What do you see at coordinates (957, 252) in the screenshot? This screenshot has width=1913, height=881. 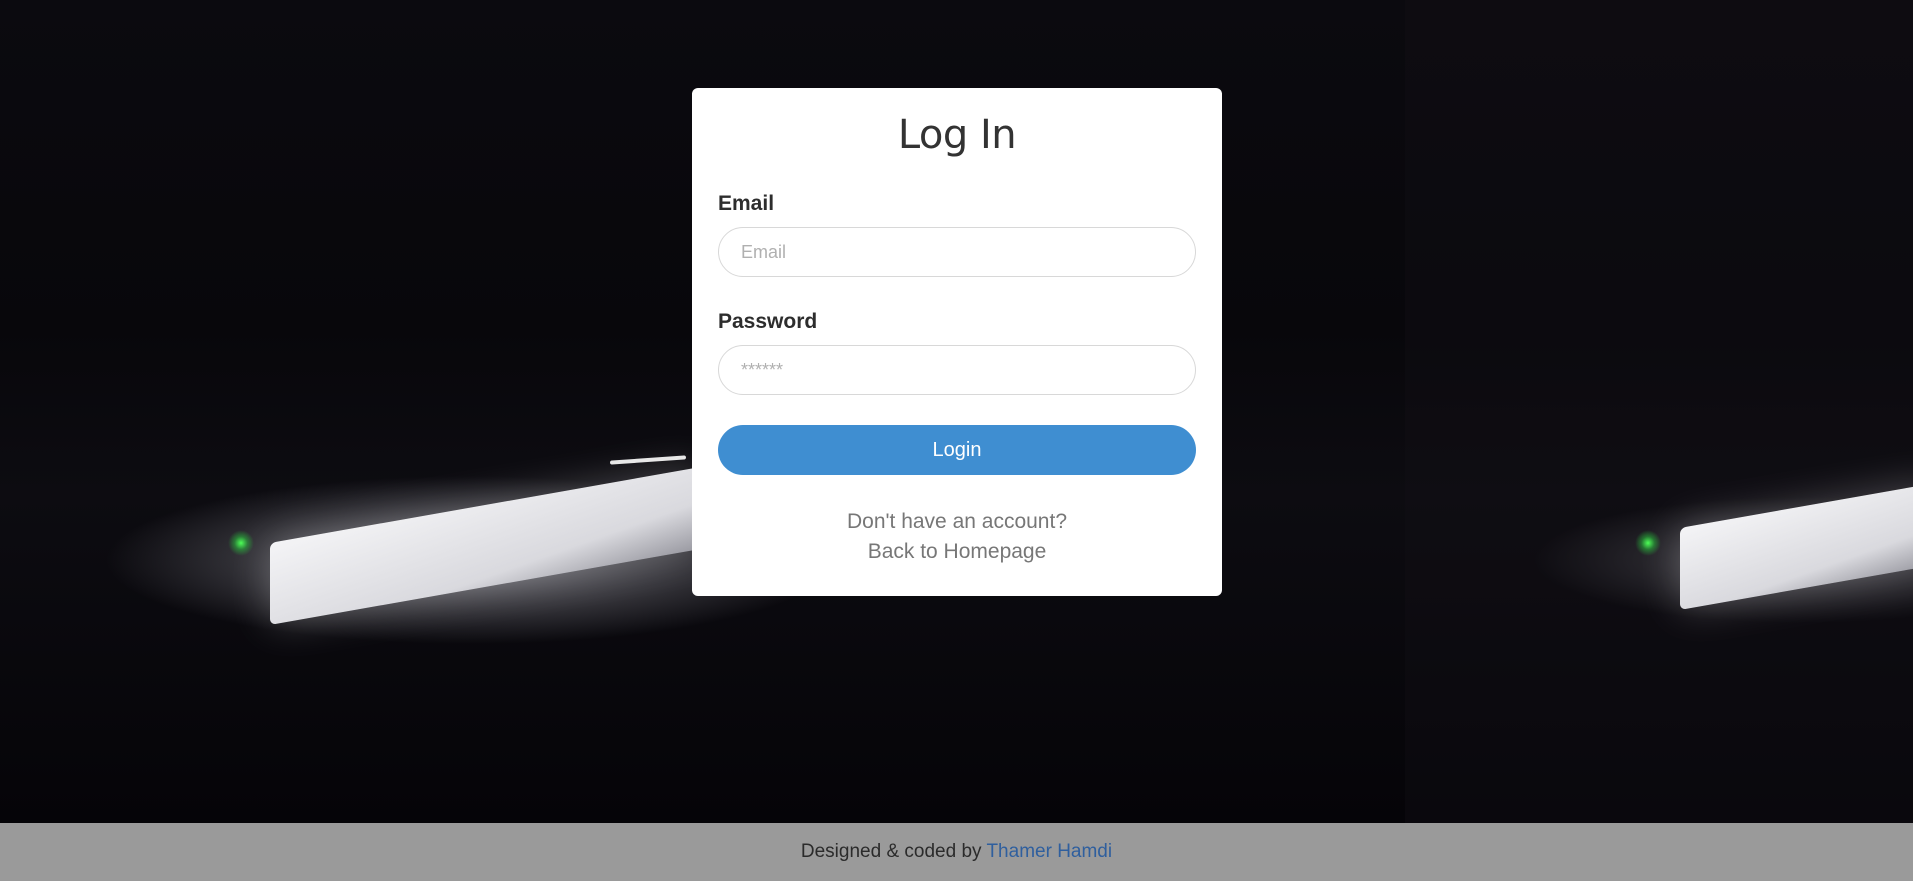 I see `email-input` at bounding box center [957, 252].